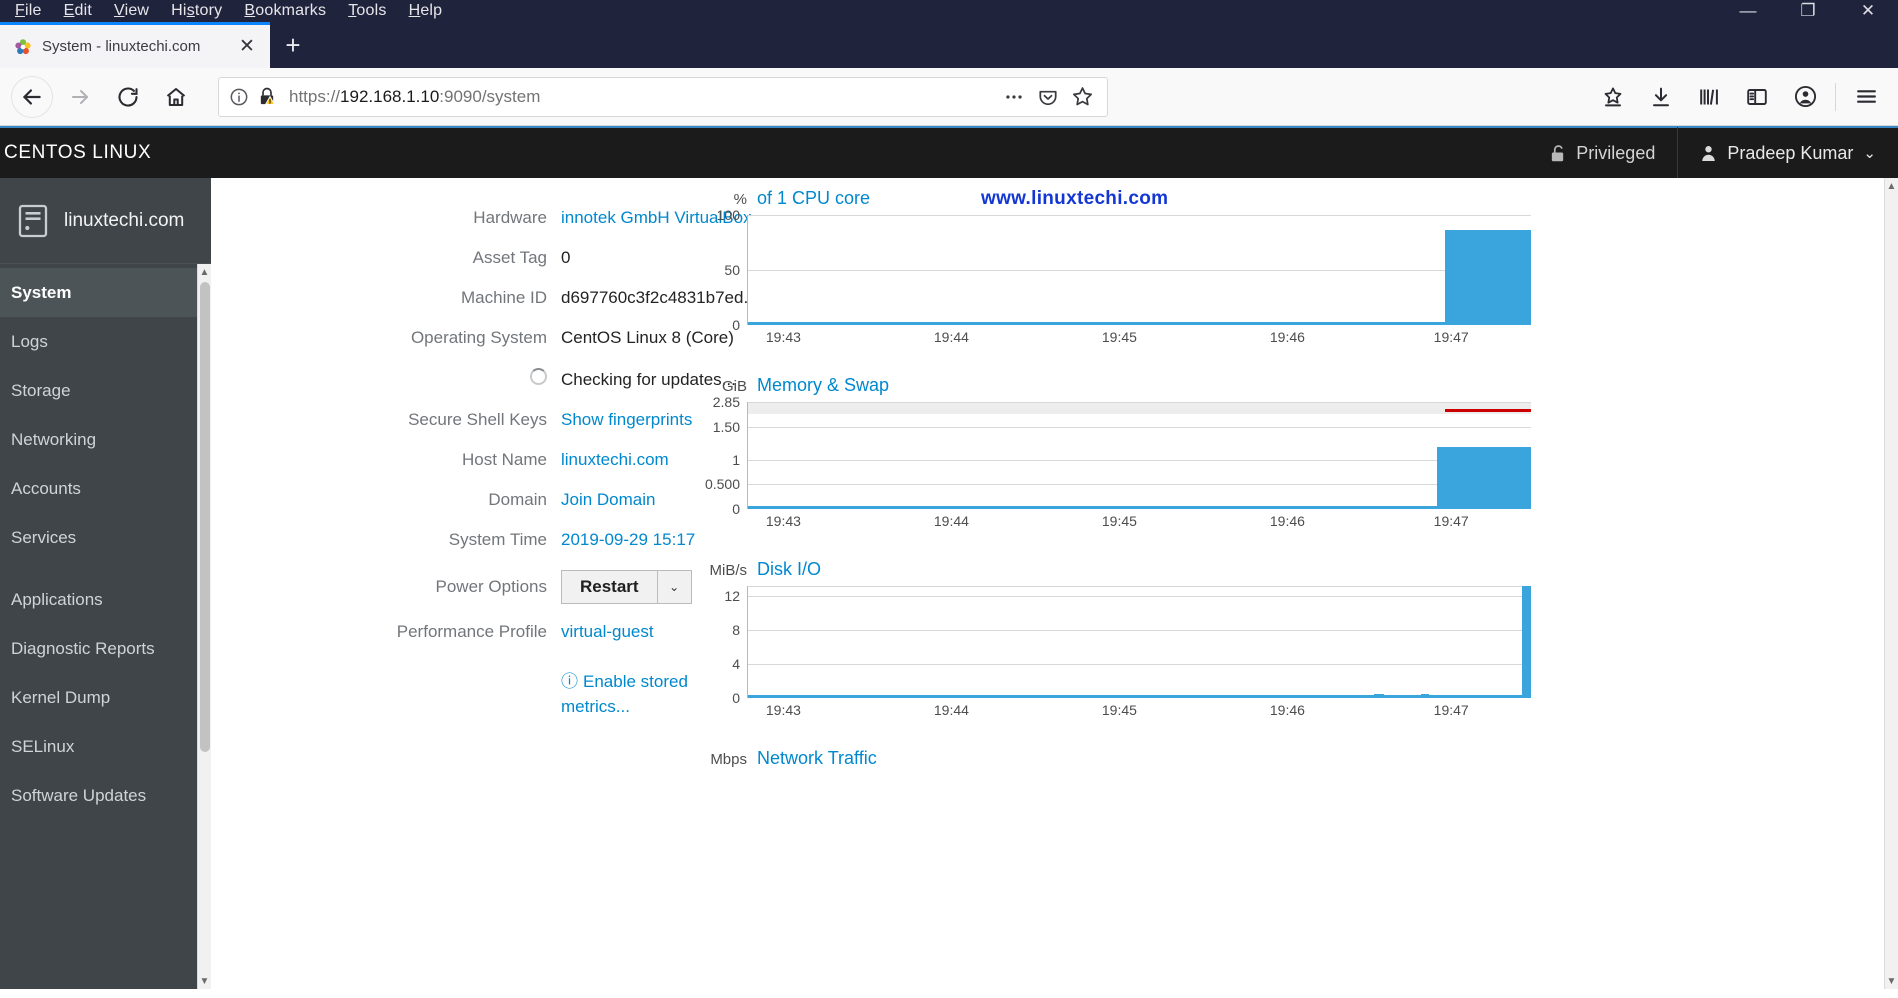 The image size is (1898, 998). I want to click on user-menu: Pradeep Kumar ⌄, so click(1787, 153).